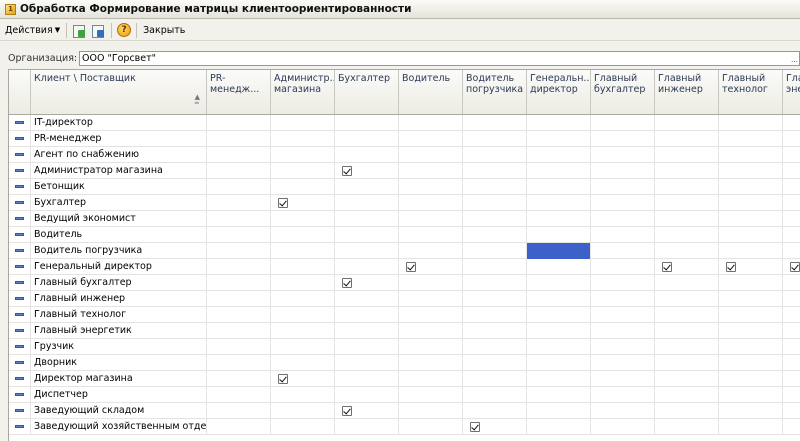 Image resolution: width=800 pixels, height=441 pixels. I want to click on table-row: IT-директор, so click(404, 123).